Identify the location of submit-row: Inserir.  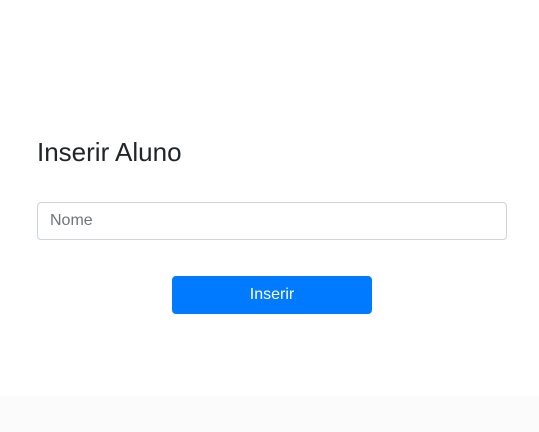
(272, 295).